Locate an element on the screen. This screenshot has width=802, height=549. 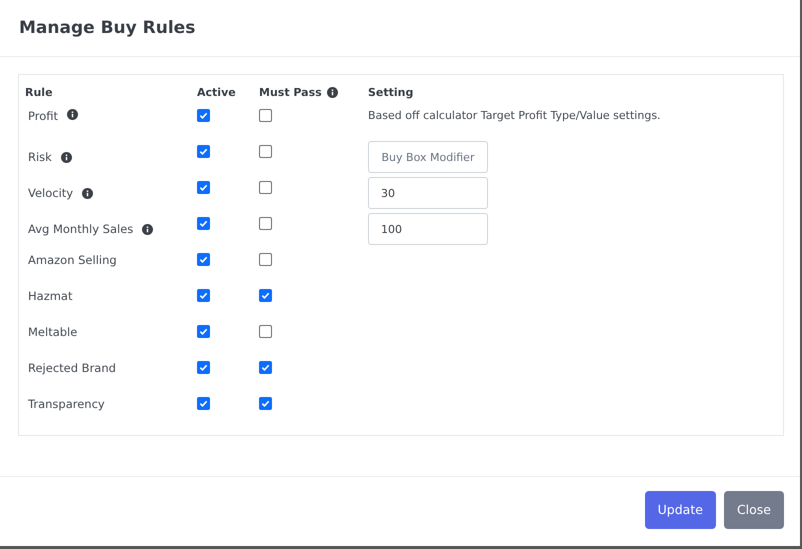
setting-input: 100 is located at coordinates (428, 229).